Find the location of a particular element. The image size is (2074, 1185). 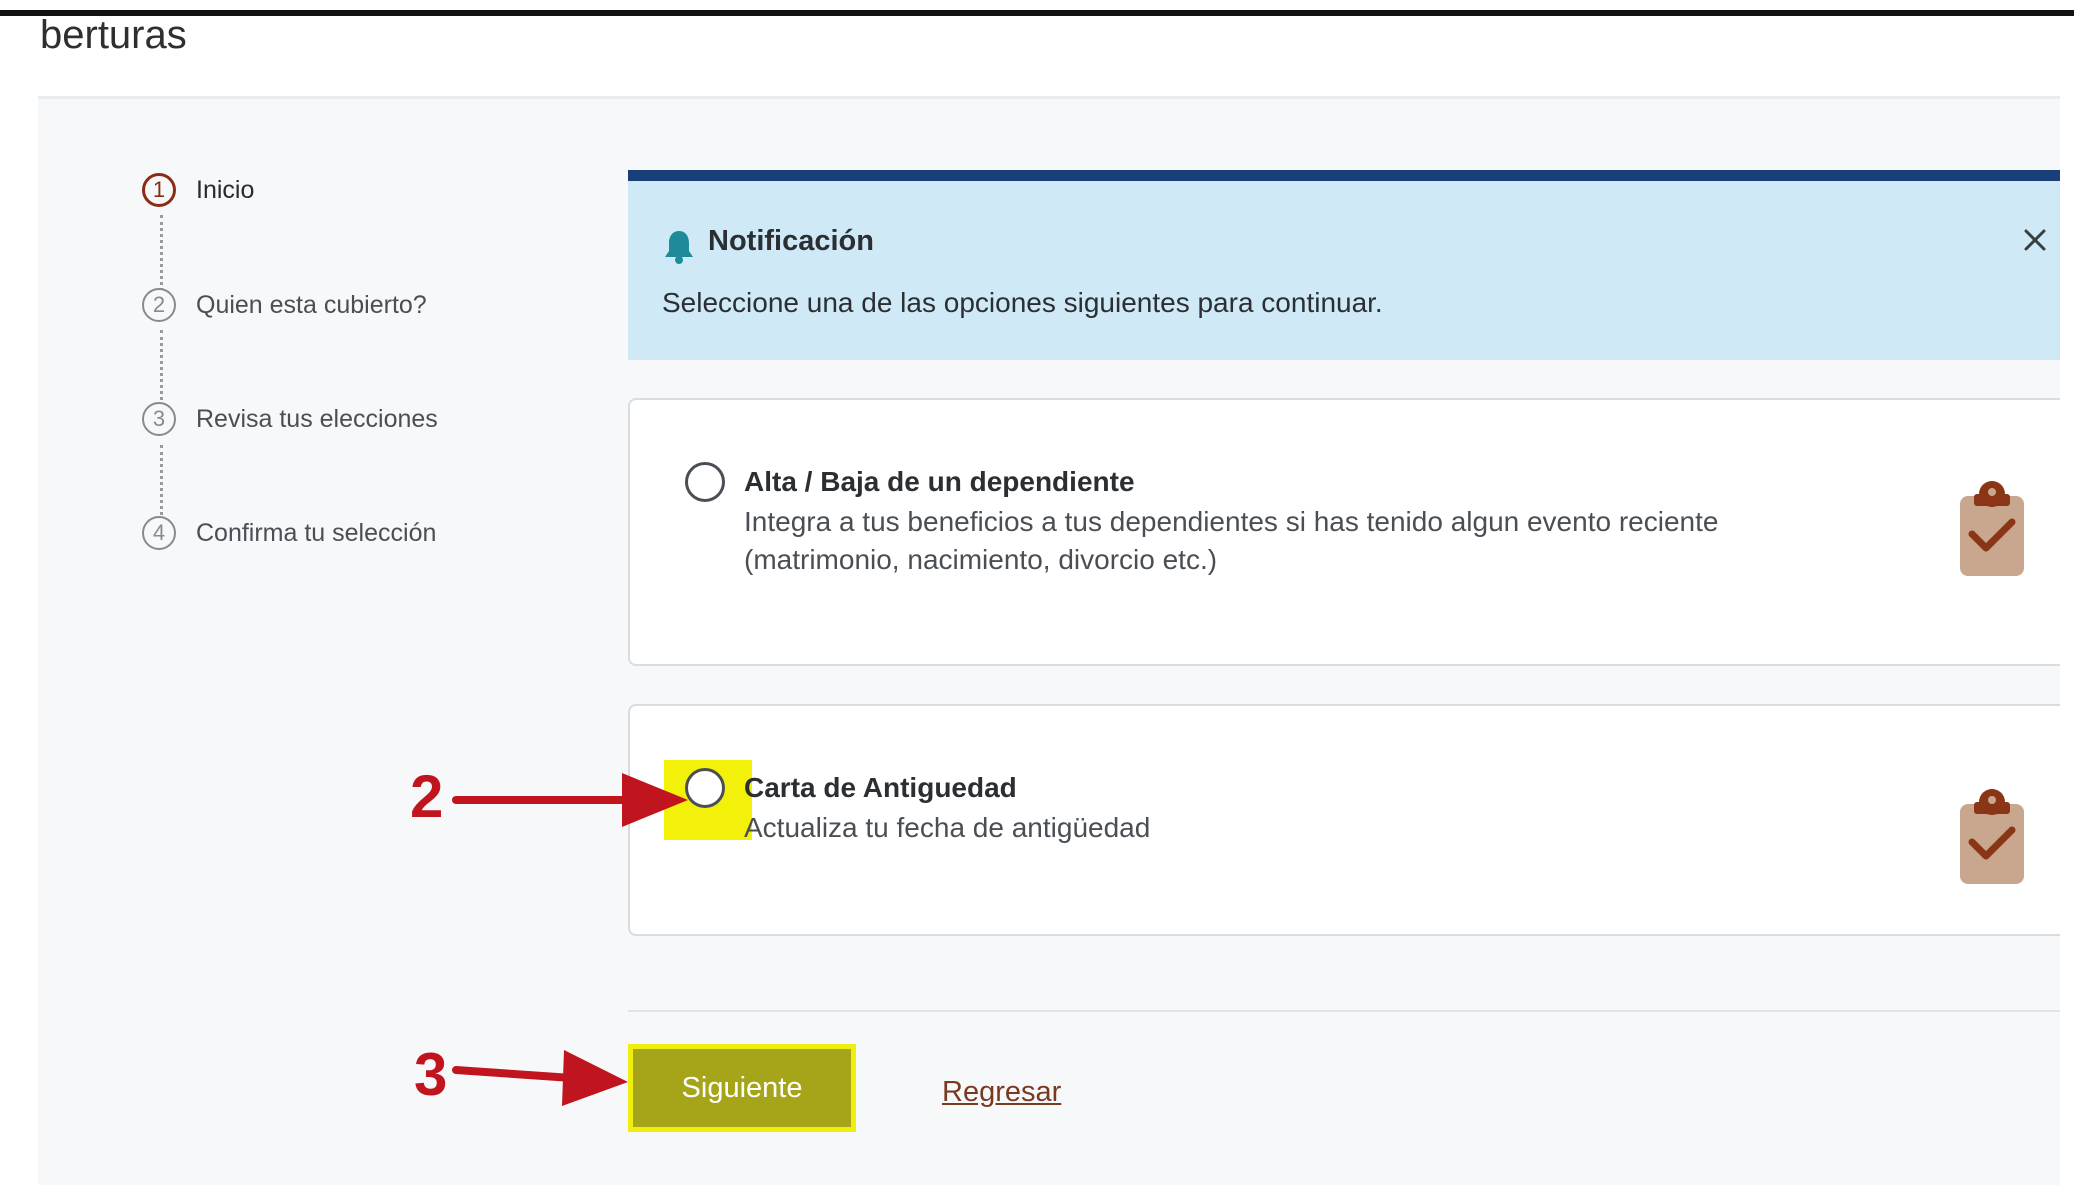

option-title: Alta / Baja de un dependiente is located at coordinates (939, 481).